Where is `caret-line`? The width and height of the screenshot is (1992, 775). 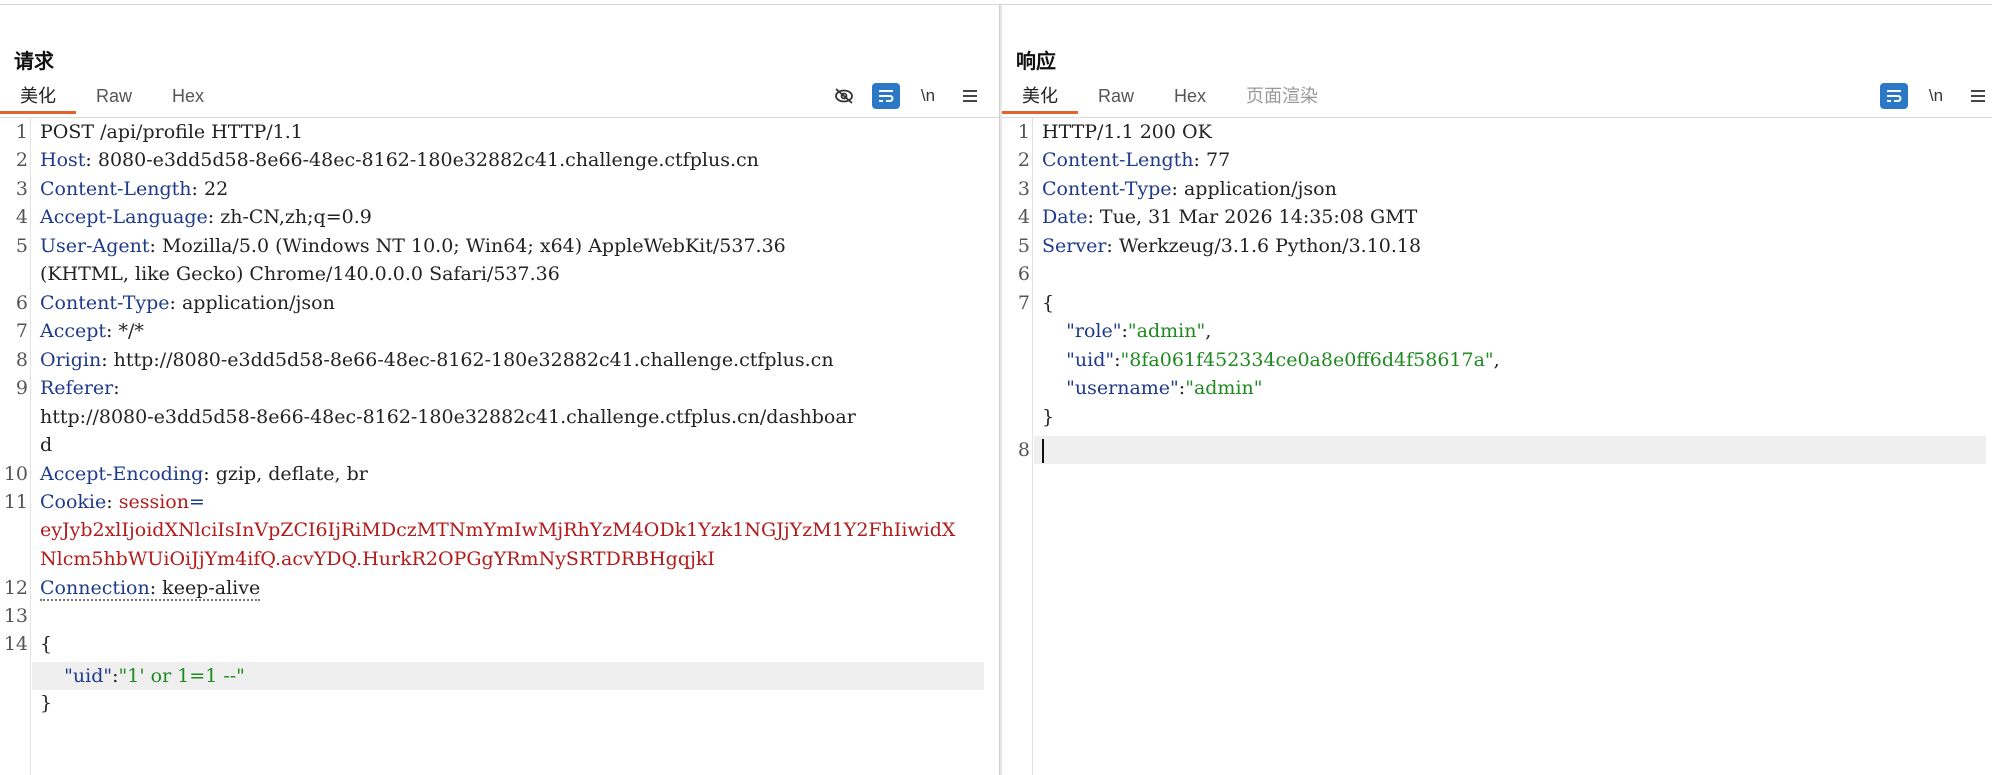 caret-line is located at coordinates (1512, 450).